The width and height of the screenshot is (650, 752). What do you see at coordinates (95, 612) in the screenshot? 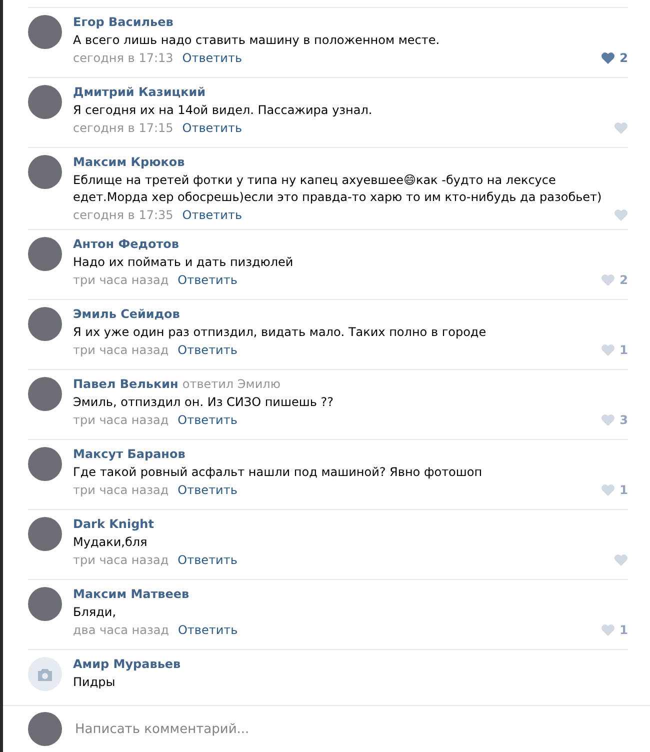
I see `comment-text: Бляди,` at bounding box center [95, 612].